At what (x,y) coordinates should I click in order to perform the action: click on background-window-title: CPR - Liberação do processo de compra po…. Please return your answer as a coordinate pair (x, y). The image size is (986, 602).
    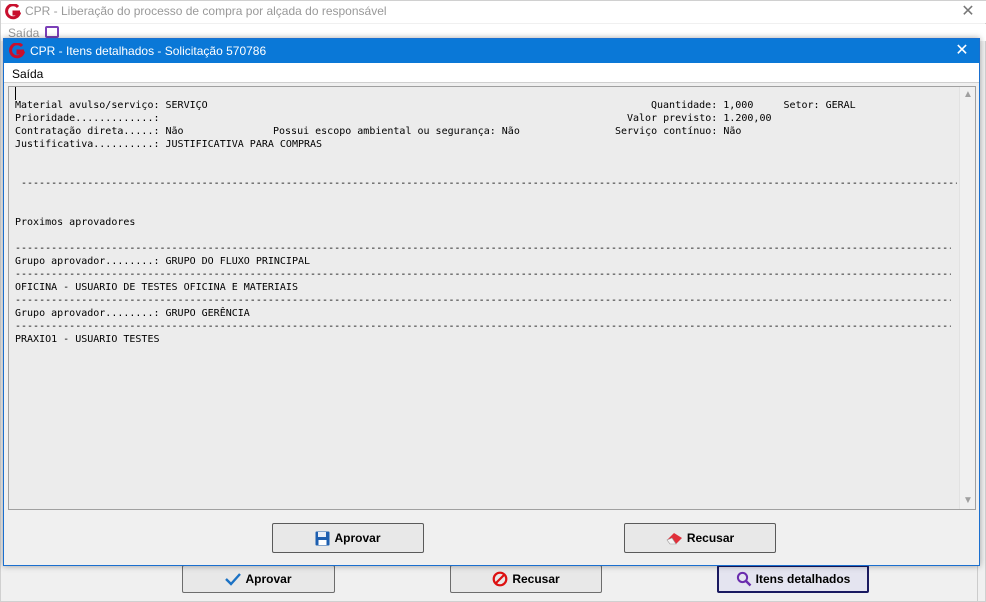
    Looking at the image, I should click on (206, 11).